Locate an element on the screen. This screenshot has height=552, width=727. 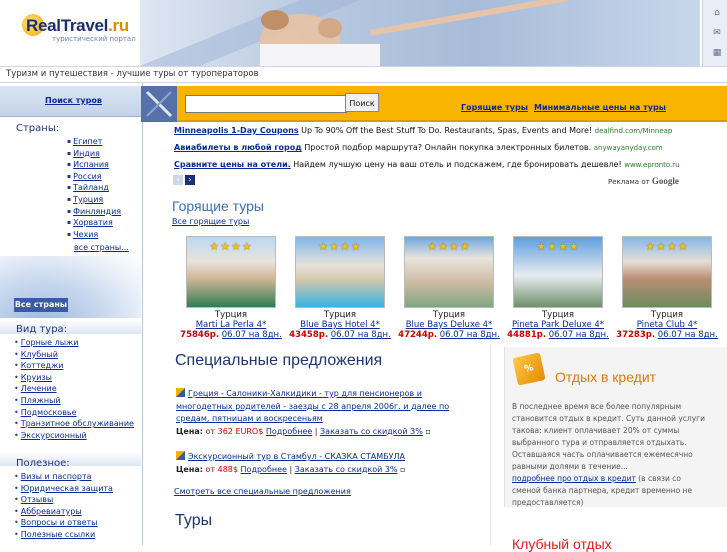
ads-by-google: Реклама от Google is located at coordinates (643, 181).